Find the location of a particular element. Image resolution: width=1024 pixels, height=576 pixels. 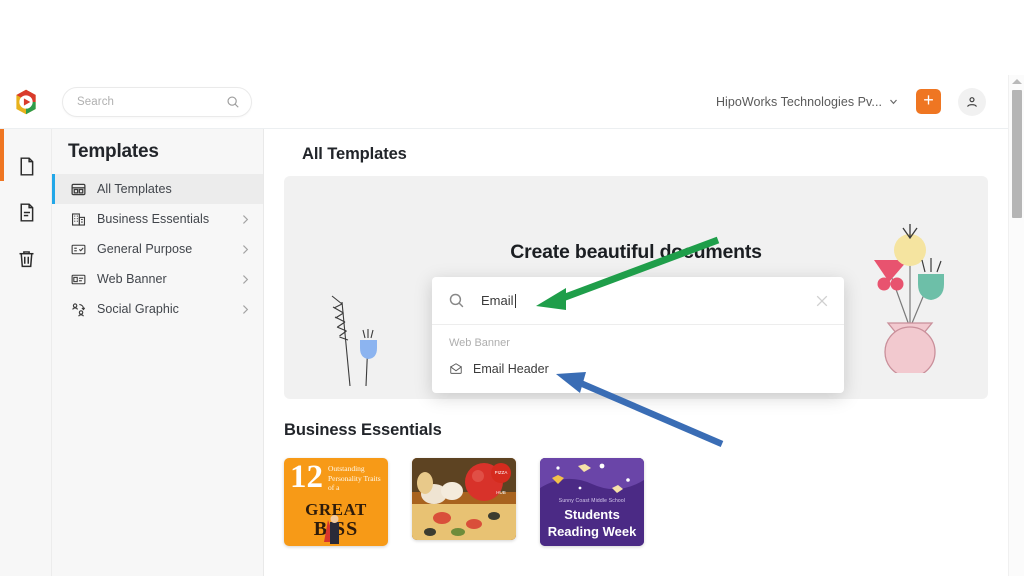

top-bar-right-cluster: HipoWorks Technologies Pv... + is located at coordinates (862, 101).